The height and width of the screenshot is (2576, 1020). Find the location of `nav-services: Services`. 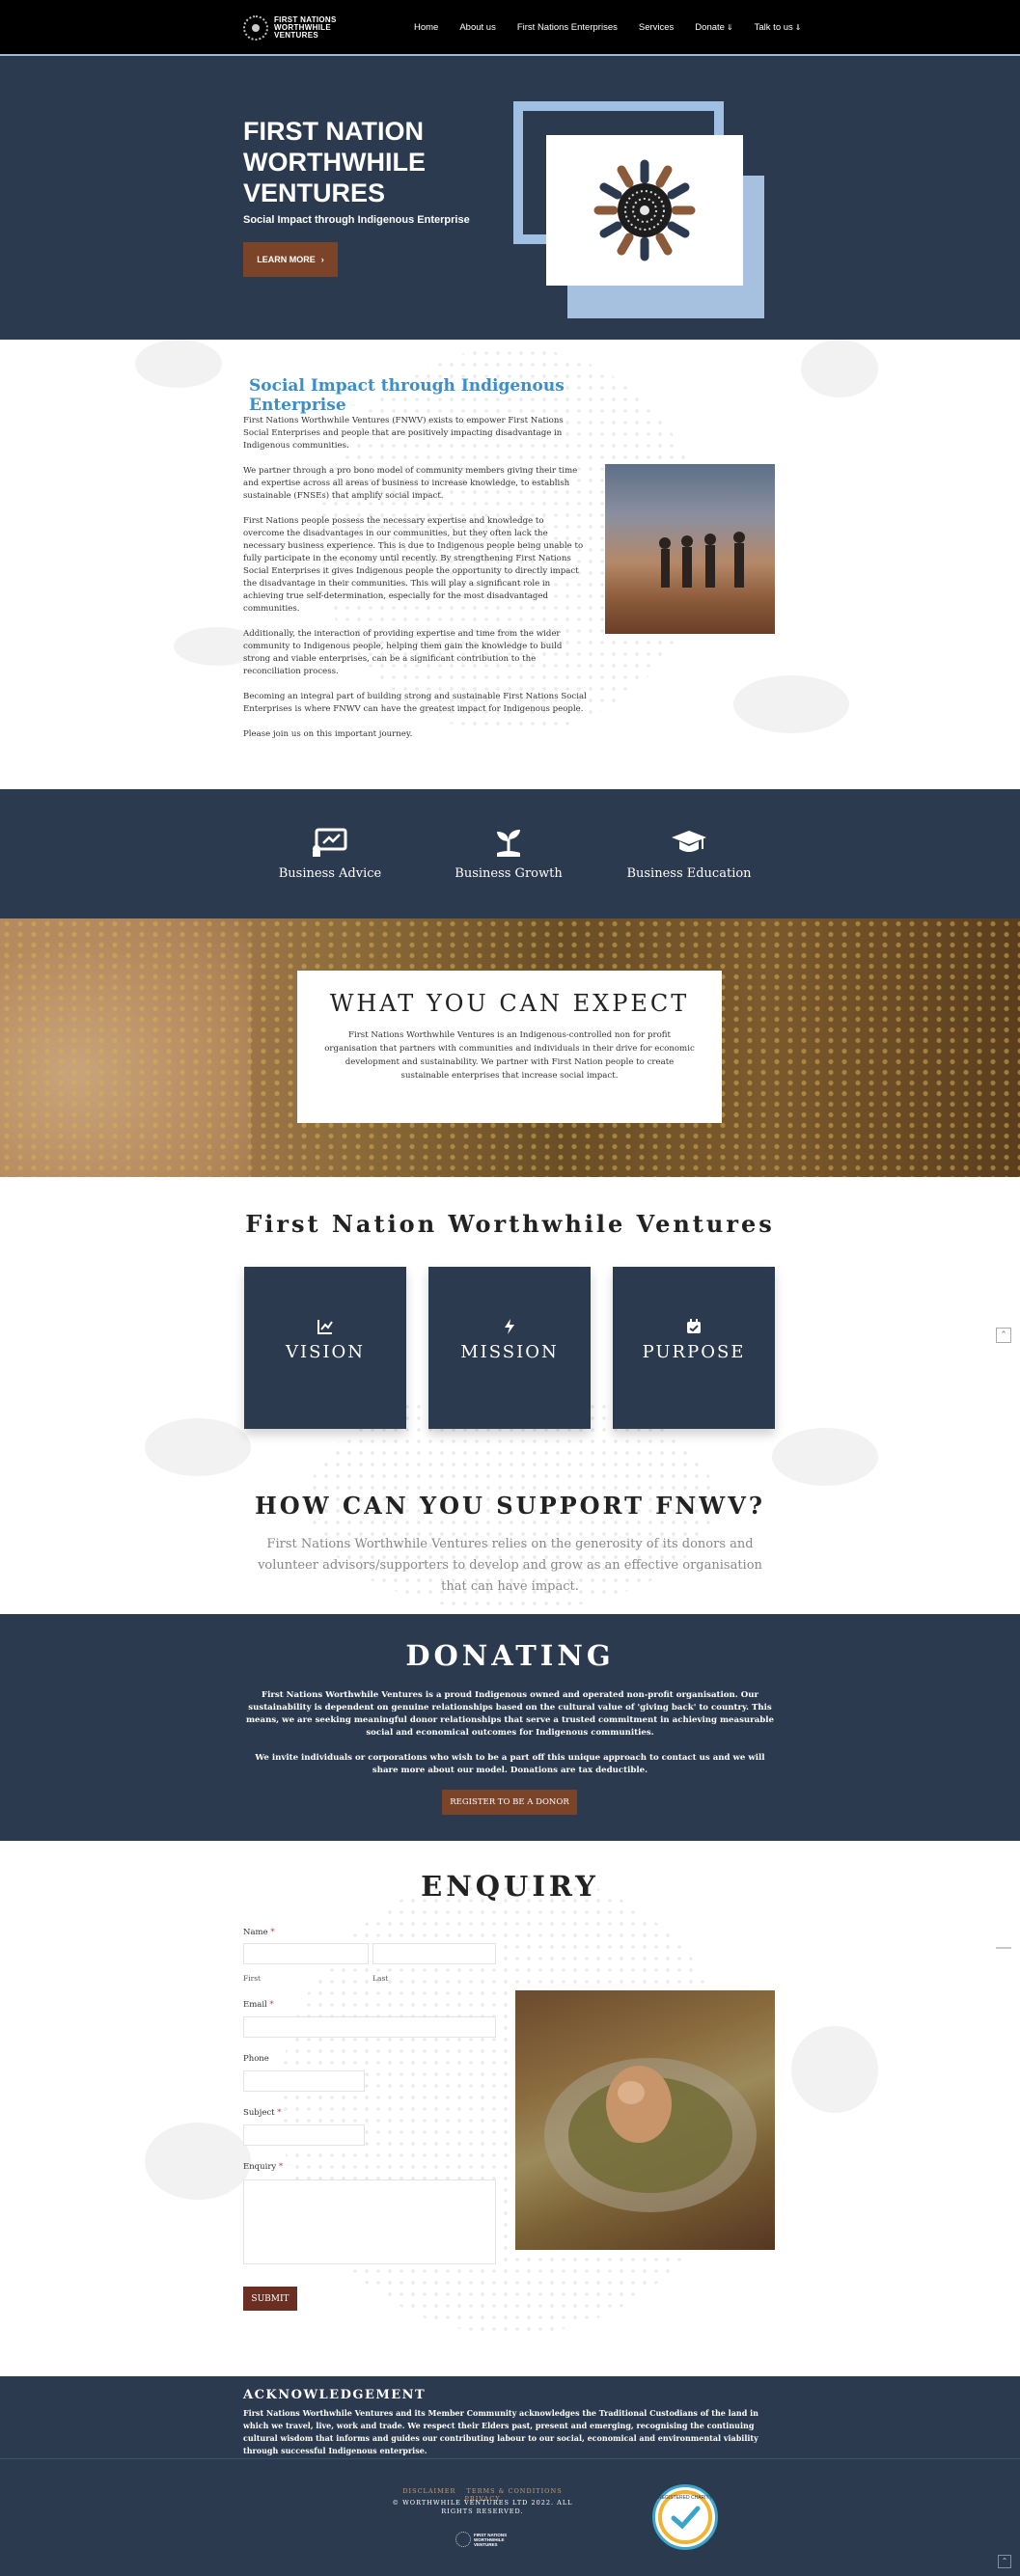

nav-services: Services is located at coordinates (656, 28).